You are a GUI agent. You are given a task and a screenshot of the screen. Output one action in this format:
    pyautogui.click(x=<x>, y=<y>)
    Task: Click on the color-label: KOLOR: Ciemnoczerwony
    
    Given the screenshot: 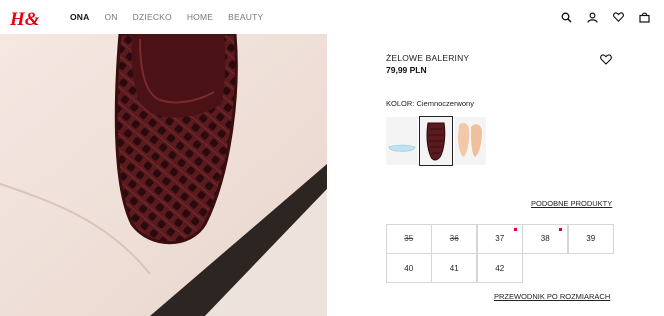 What is the action you would take?
    pyautogui.click(x=430, y=103)
    